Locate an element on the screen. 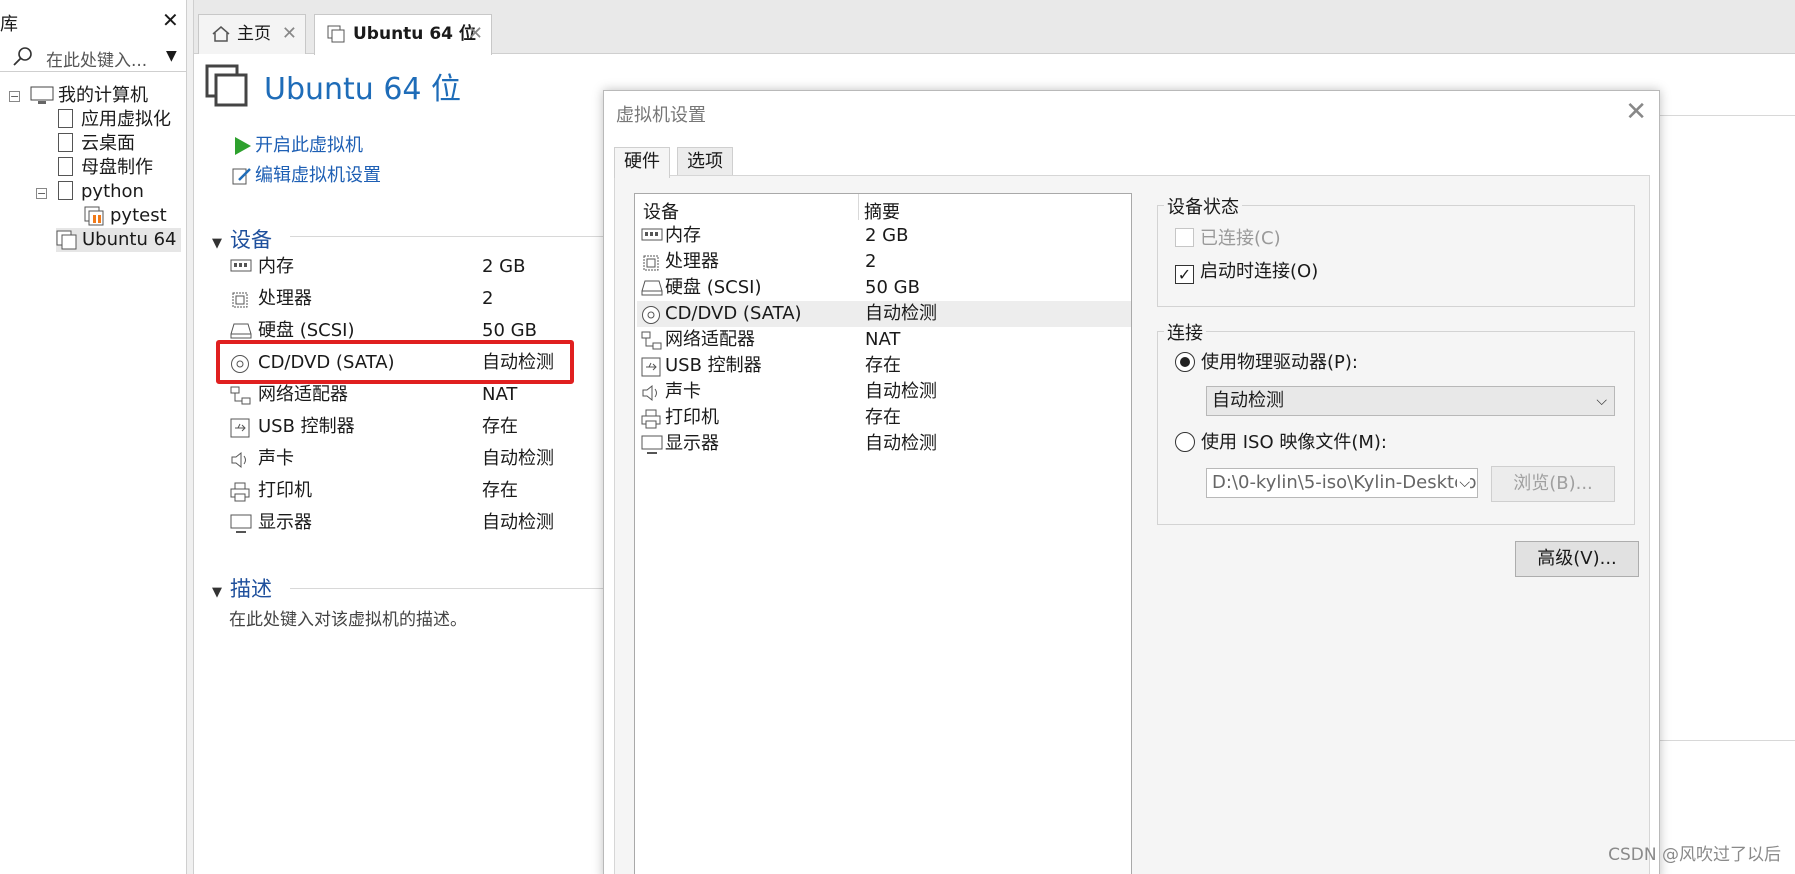 Image resolution: width=1795 pixels, height=874 pixels. section-title: 描述 is located at coordinates (251, 589).